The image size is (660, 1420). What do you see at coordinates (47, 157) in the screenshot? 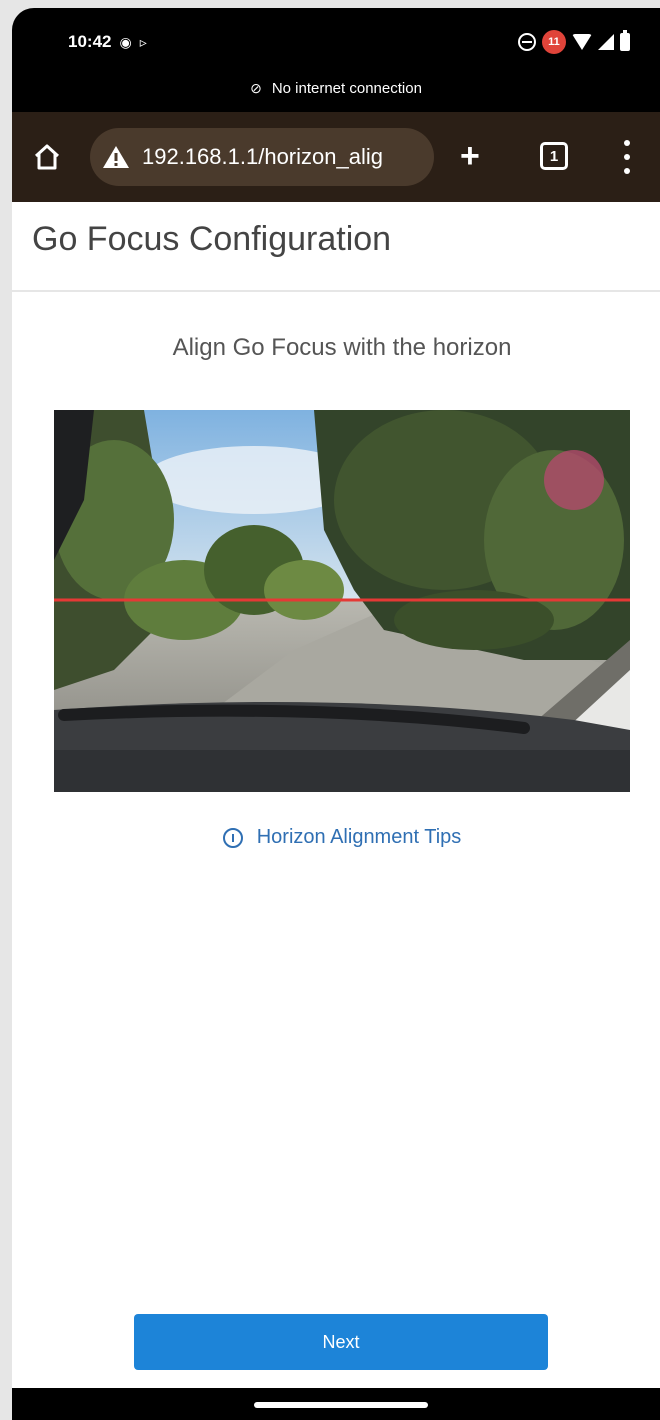
I see `home-icon` at bounding box center [47, 157].